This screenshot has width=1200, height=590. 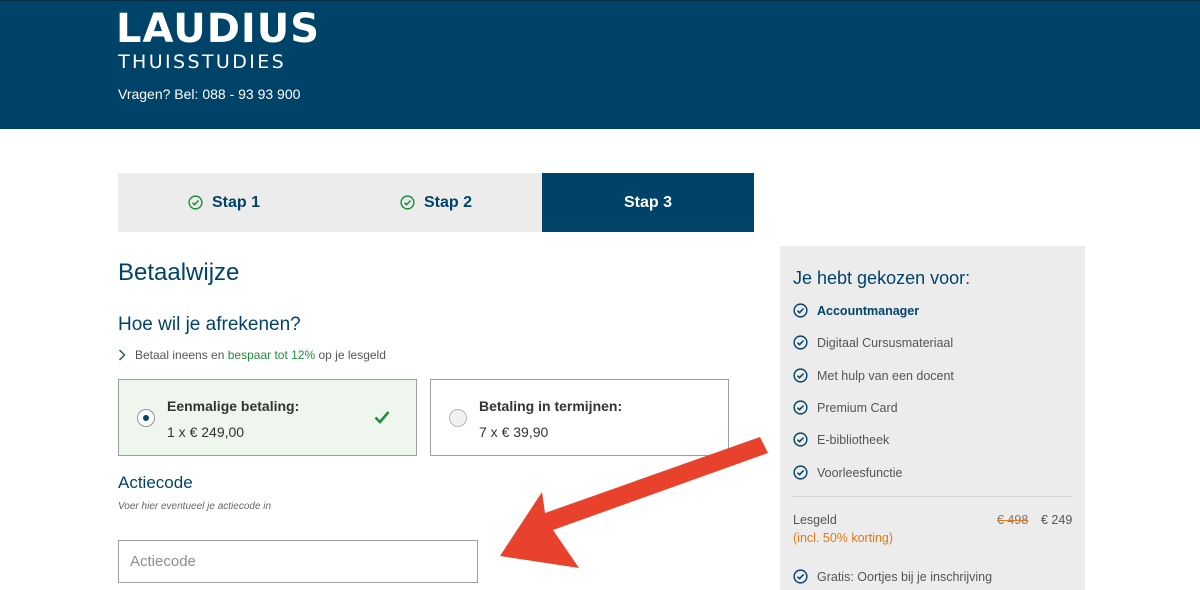 I want to click on summary-item: E-bibliotheek, so click(x=841, y=439).